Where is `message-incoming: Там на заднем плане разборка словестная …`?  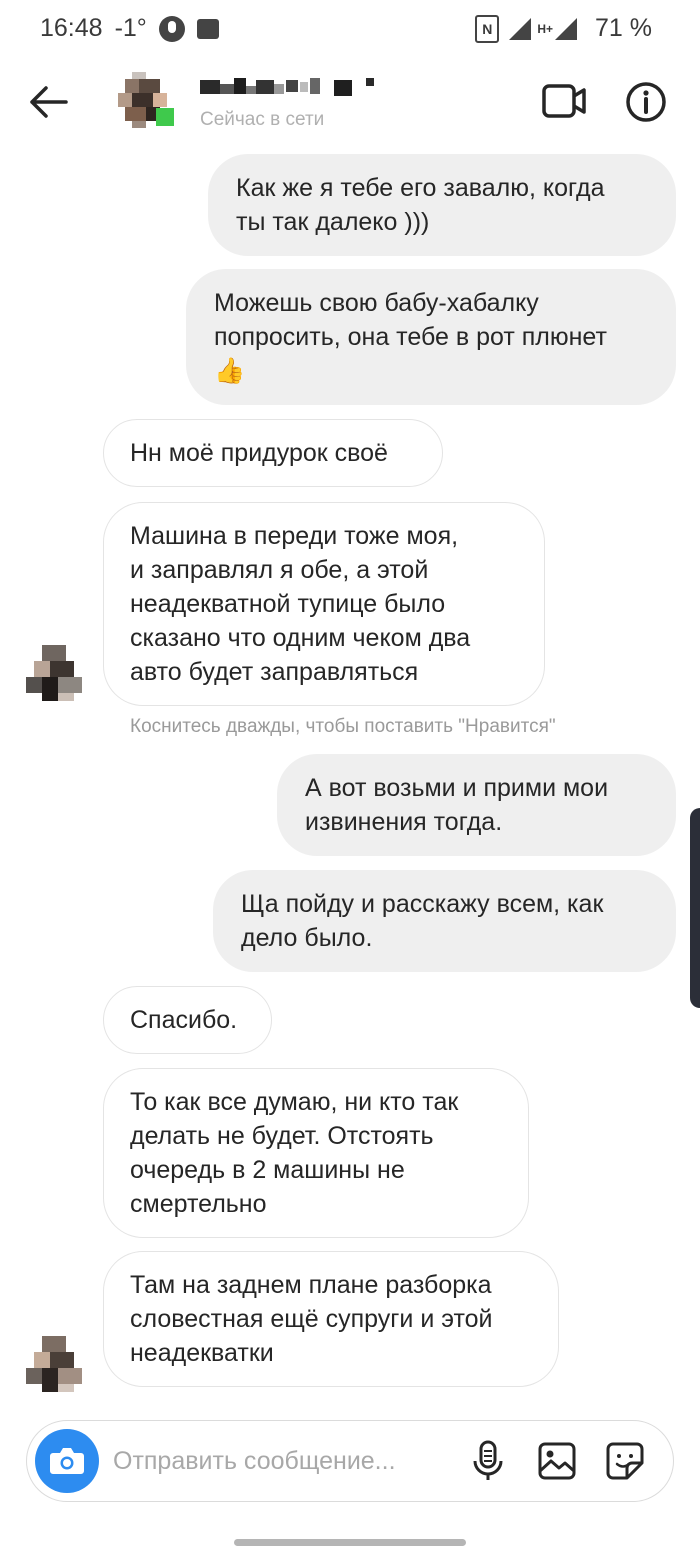
message-incoming: Там на заднем плане разборка словестная … is located at coordinates (331, 1319).